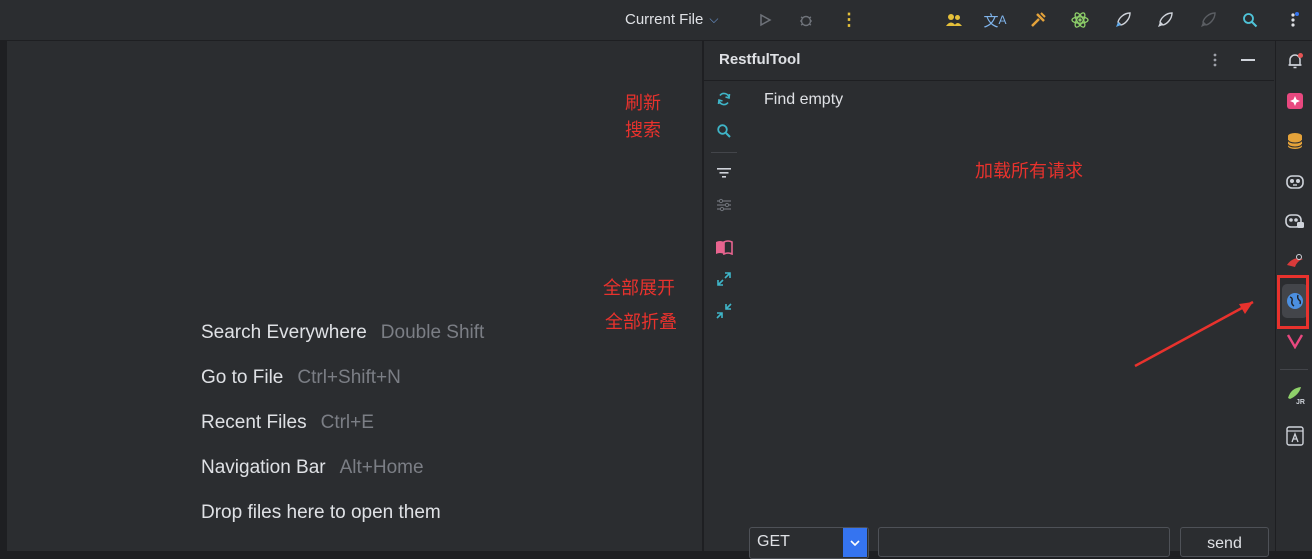  Describe the element at coordinates (1295, 101) in the screenshot. I see `ai-assistant-icon` at that location.